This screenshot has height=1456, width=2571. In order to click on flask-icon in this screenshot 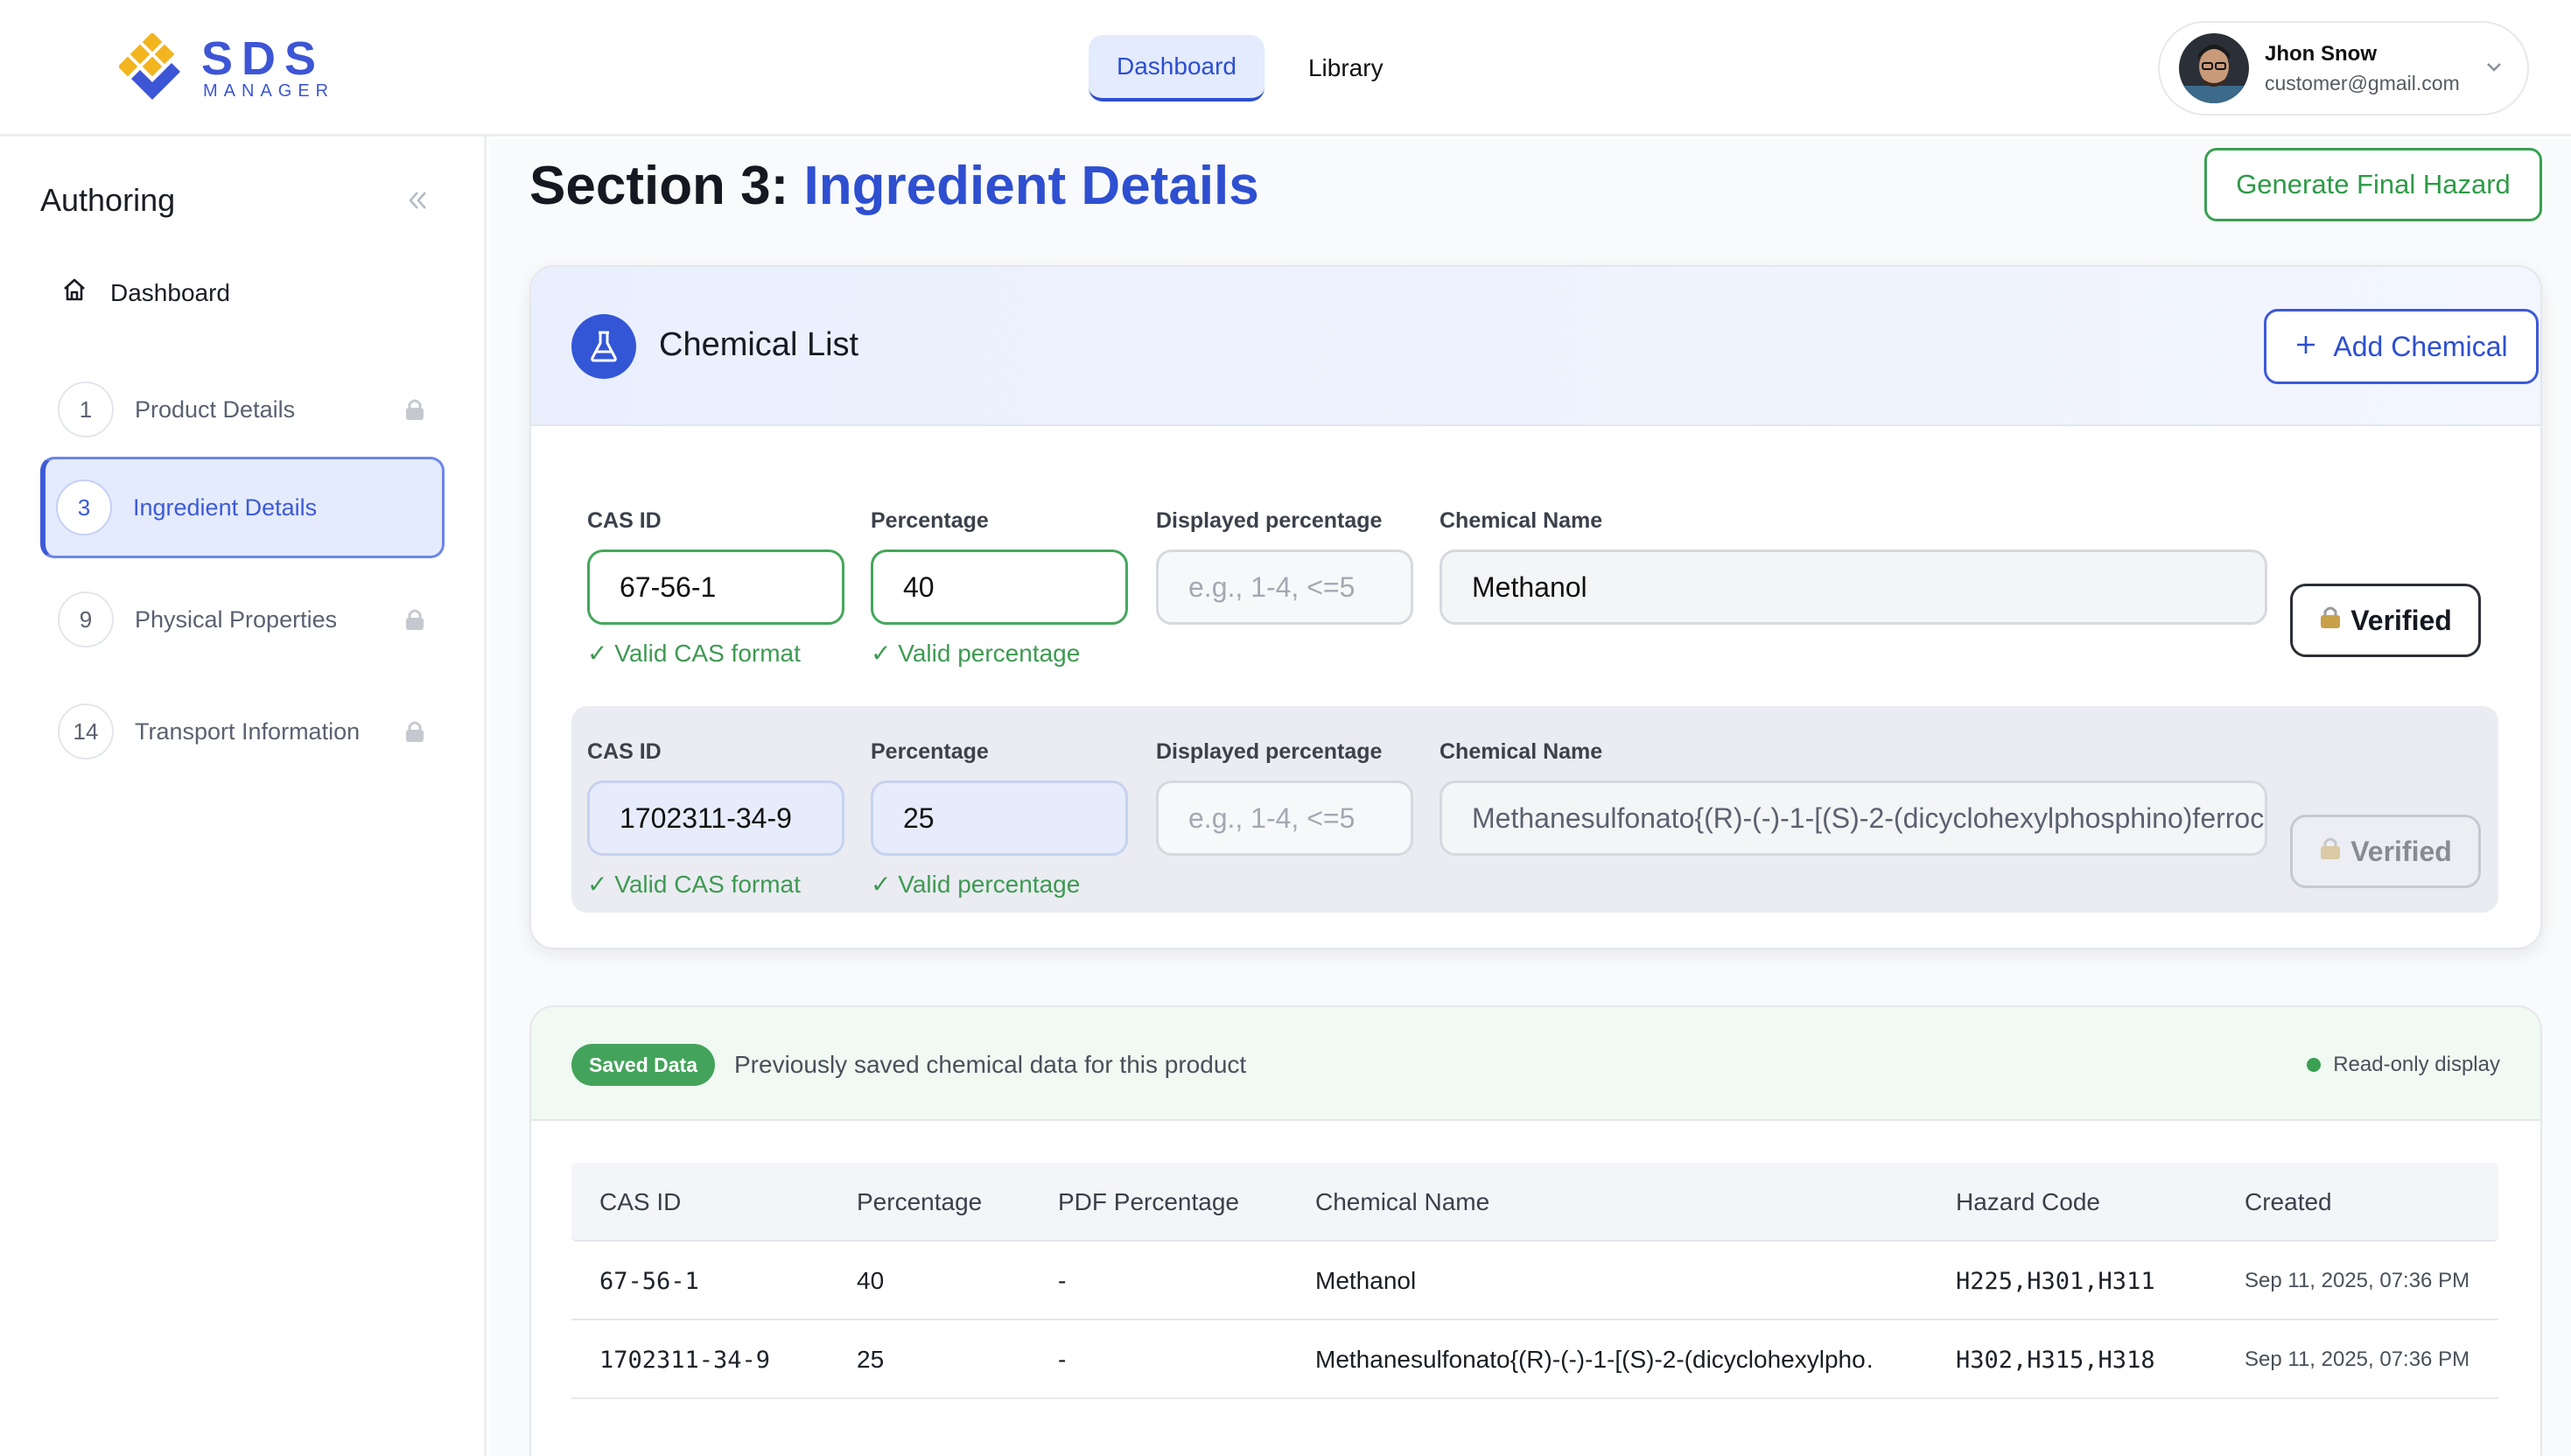, I will do `click(603, 346)`.